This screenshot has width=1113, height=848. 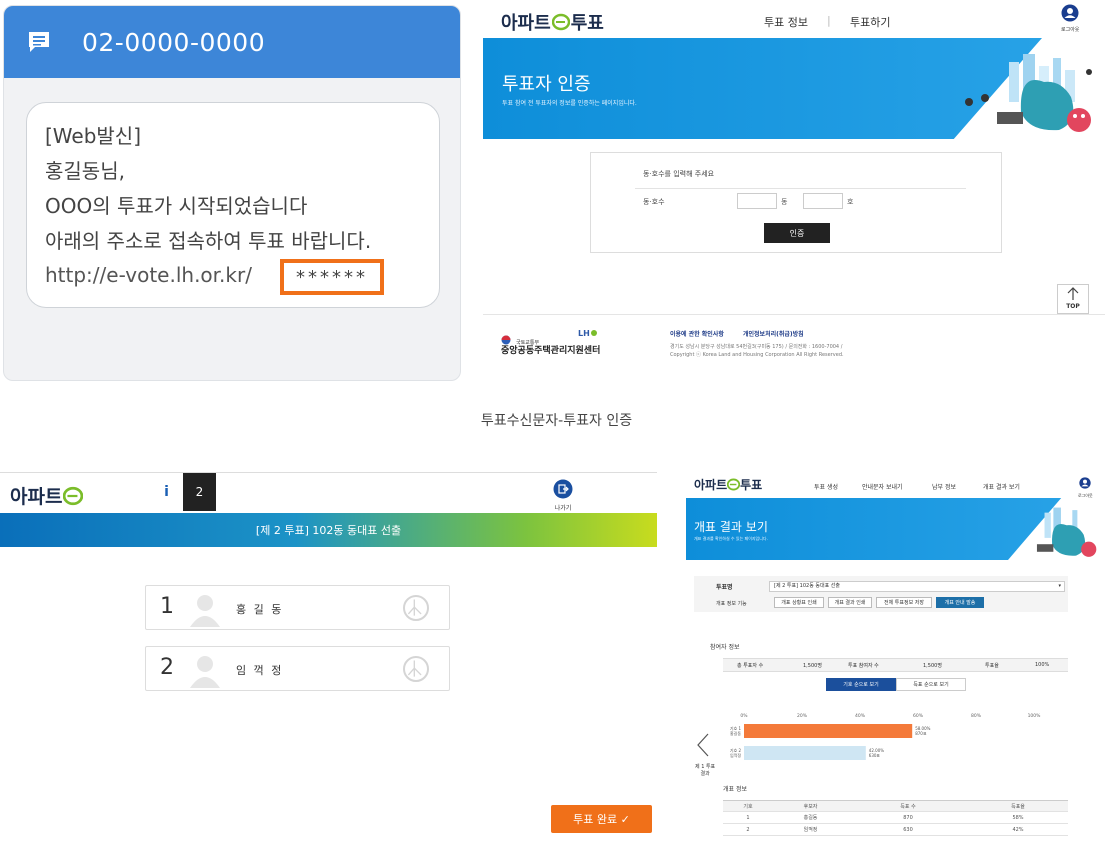 What do you see at coordinates (908, 829) in the screenshot?
I see `td: 630` at bounding box center [908, 829].